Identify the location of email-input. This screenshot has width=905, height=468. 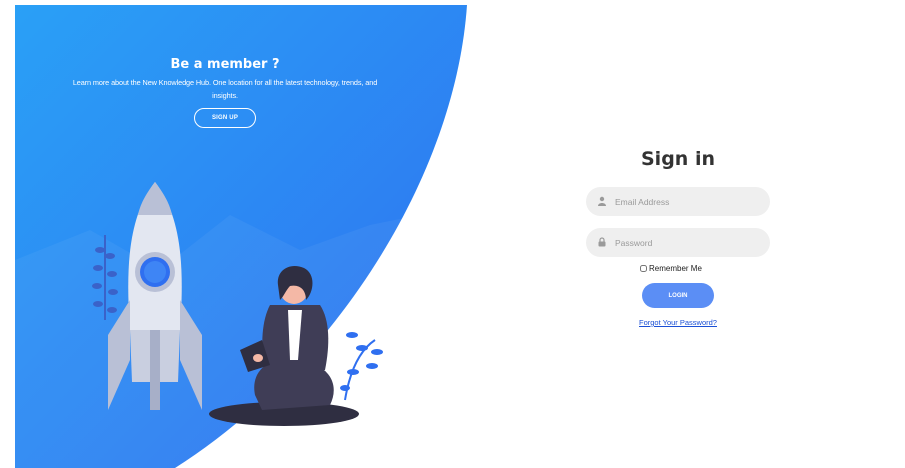
(690, 201).